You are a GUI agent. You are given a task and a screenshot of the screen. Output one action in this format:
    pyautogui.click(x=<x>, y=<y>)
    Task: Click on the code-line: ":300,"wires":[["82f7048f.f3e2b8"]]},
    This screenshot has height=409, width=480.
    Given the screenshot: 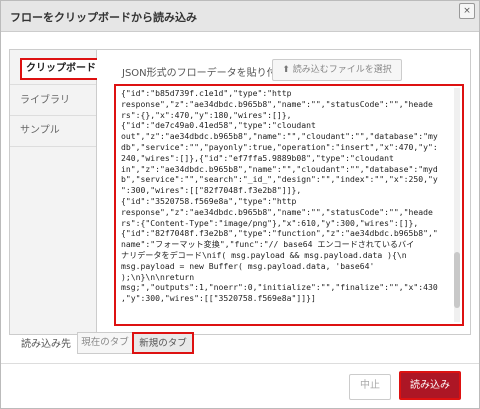 What is the action you would take?
    pyautogui.click(x=211, y=190)
    